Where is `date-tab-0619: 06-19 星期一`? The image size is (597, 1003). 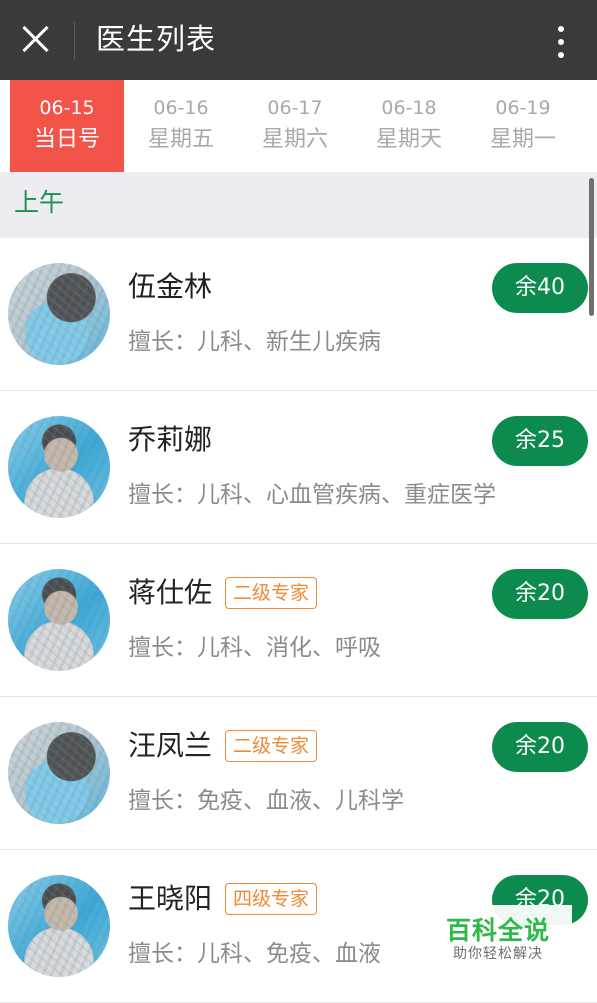 date-tab-0619: 06-19 星期一 is located at coordinates (523, 126).